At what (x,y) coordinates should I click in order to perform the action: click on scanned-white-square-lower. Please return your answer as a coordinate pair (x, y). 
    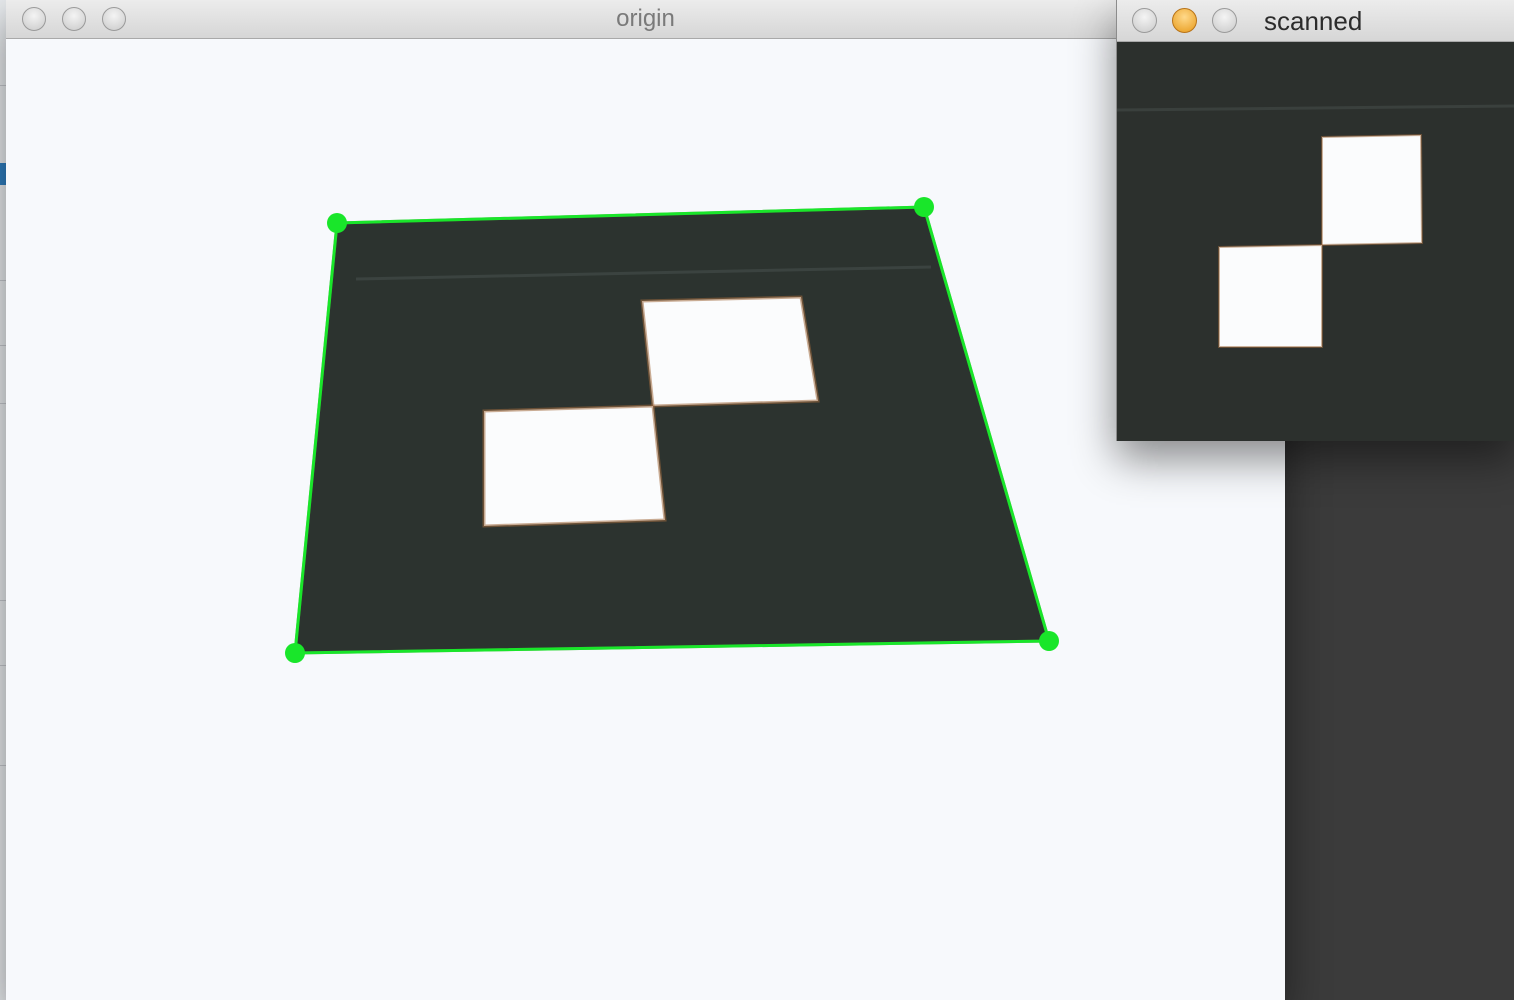
    Looking at the image, I should click on (1270, 295).